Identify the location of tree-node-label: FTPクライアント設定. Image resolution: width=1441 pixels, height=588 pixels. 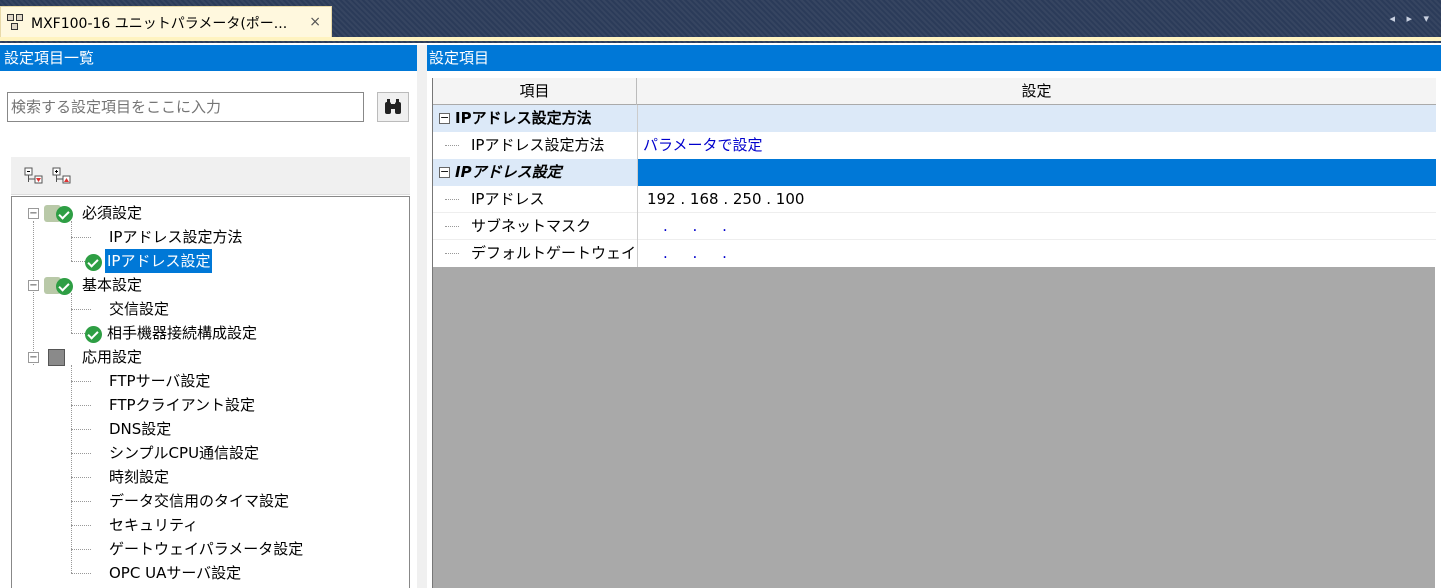
(182, 405).